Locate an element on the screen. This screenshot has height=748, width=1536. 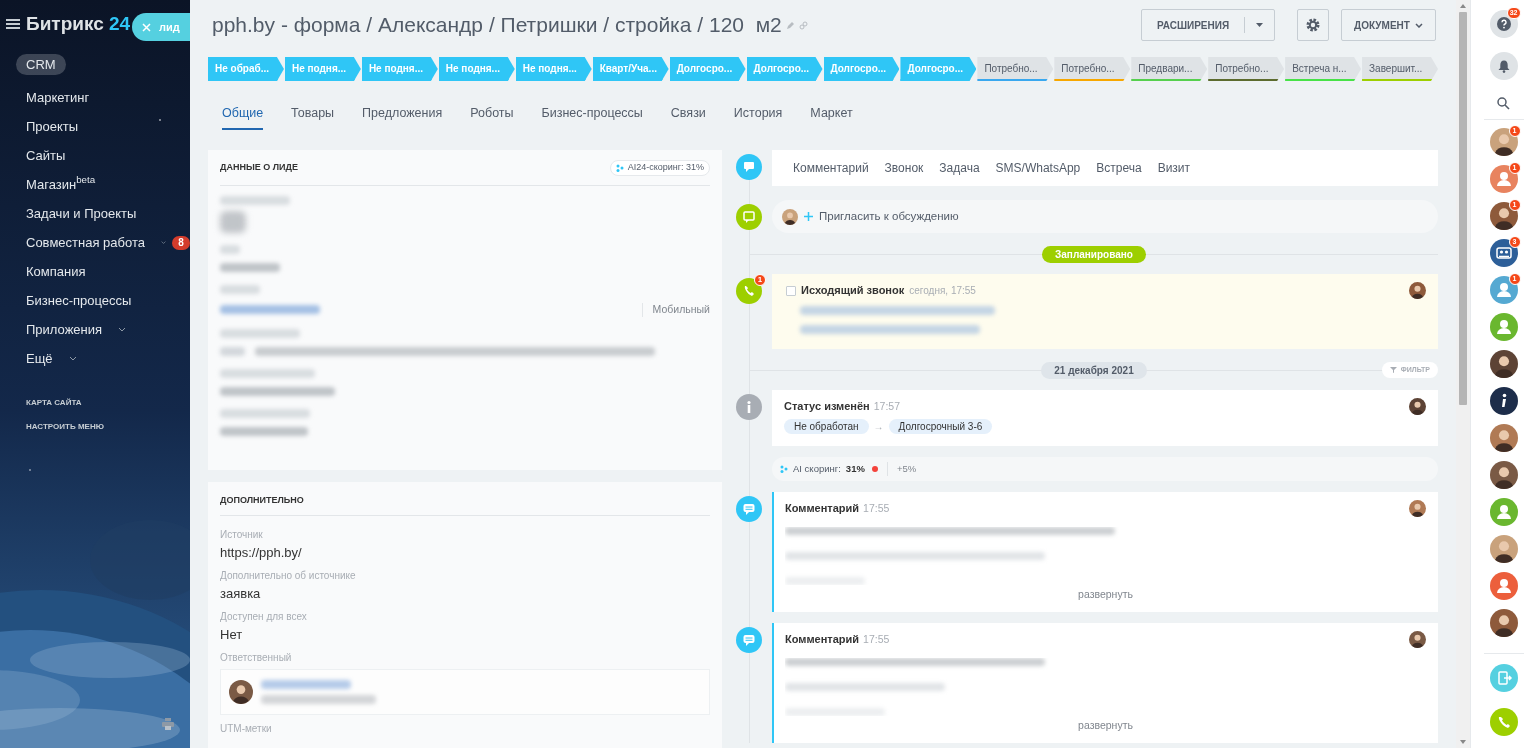
nav-item: Сайты is located at coordinates (46, 155).